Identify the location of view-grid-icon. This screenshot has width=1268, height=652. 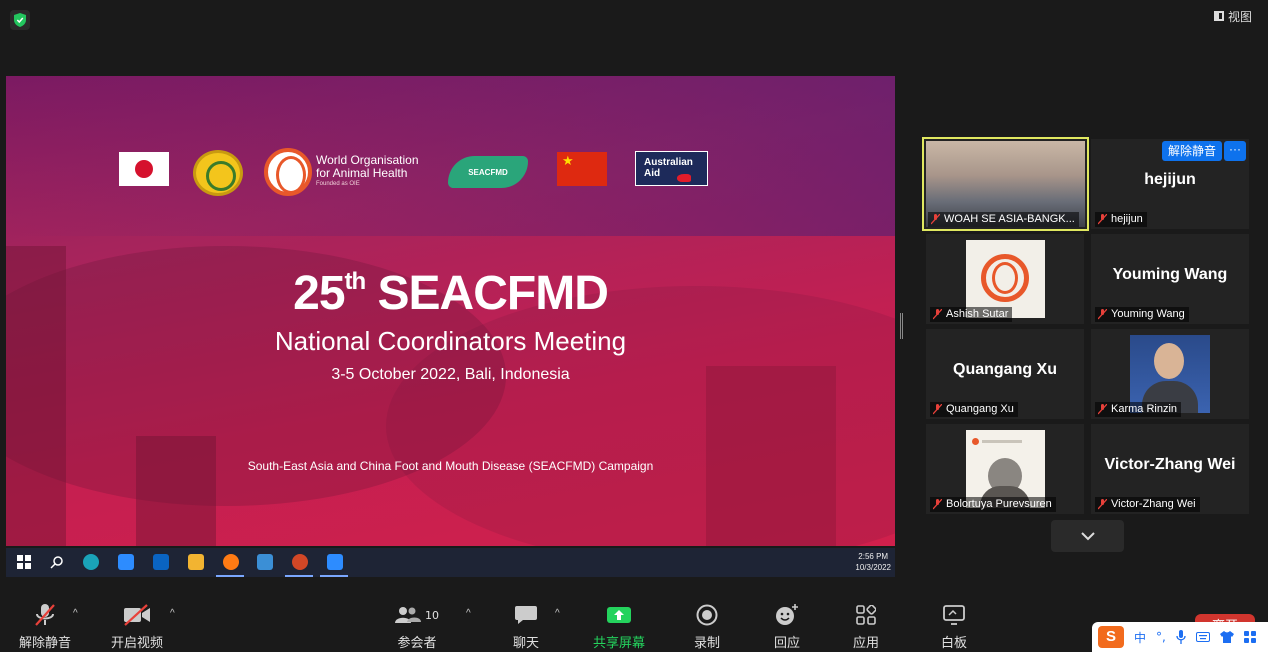
(1218, 16).